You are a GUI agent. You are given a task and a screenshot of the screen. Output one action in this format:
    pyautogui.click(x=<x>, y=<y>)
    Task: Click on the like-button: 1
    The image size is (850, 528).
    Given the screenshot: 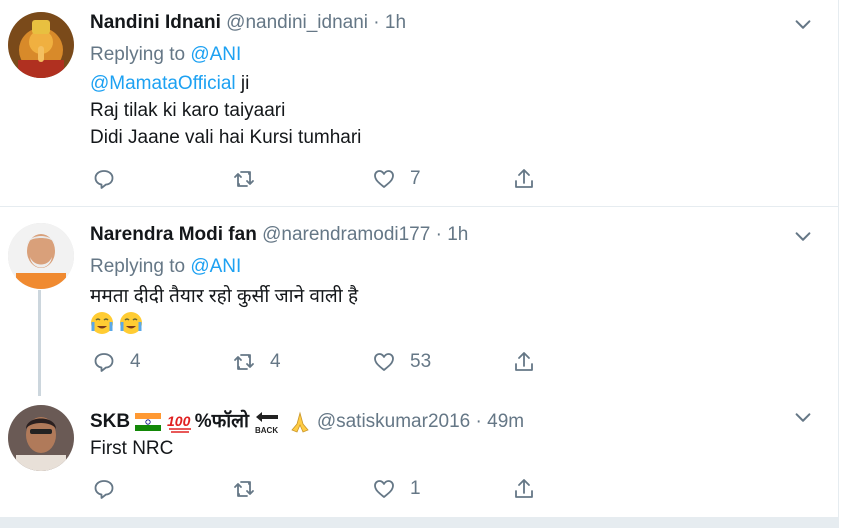 What is the action you would take?
    pyautogui.click(x=396, y=489)
    